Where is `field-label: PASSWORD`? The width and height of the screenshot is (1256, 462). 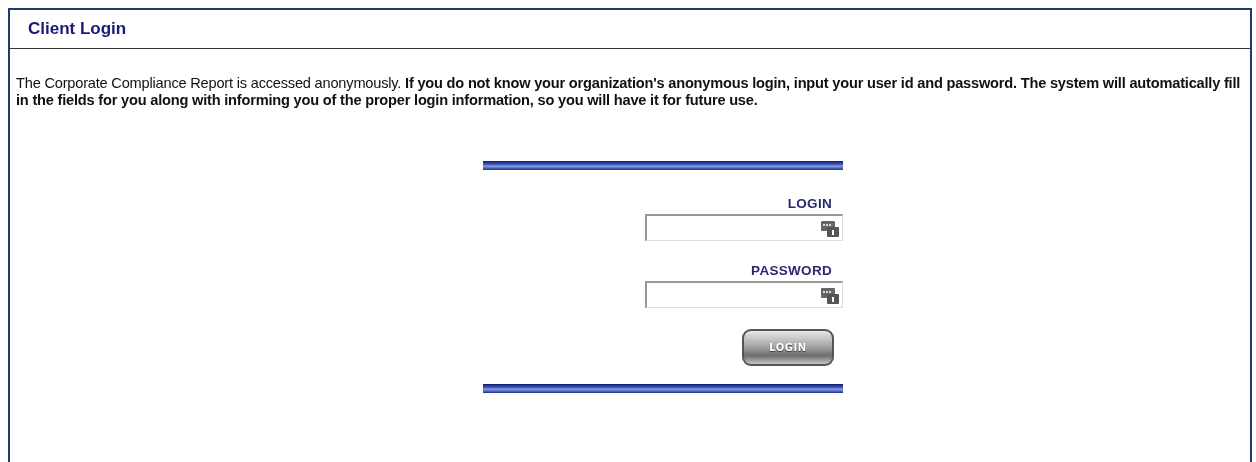 field-label: PASSWORD is located at coordinates (791, 270).